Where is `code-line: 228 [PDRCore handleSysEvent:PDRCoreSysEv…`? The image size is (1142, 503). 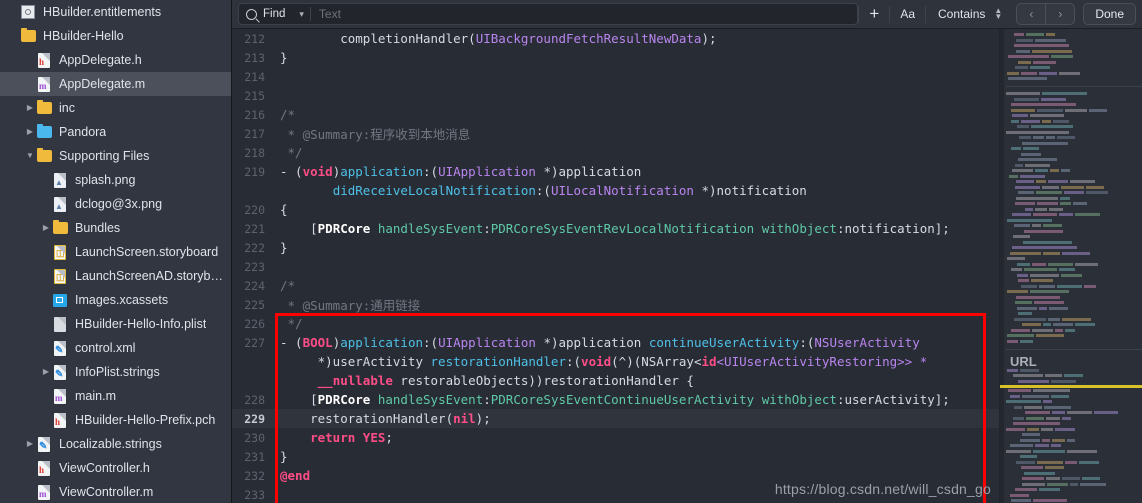
code-line: 228 [PDRCore handleSysEvent:PDRCoreSysEv… is located at coordinates (615, 399).